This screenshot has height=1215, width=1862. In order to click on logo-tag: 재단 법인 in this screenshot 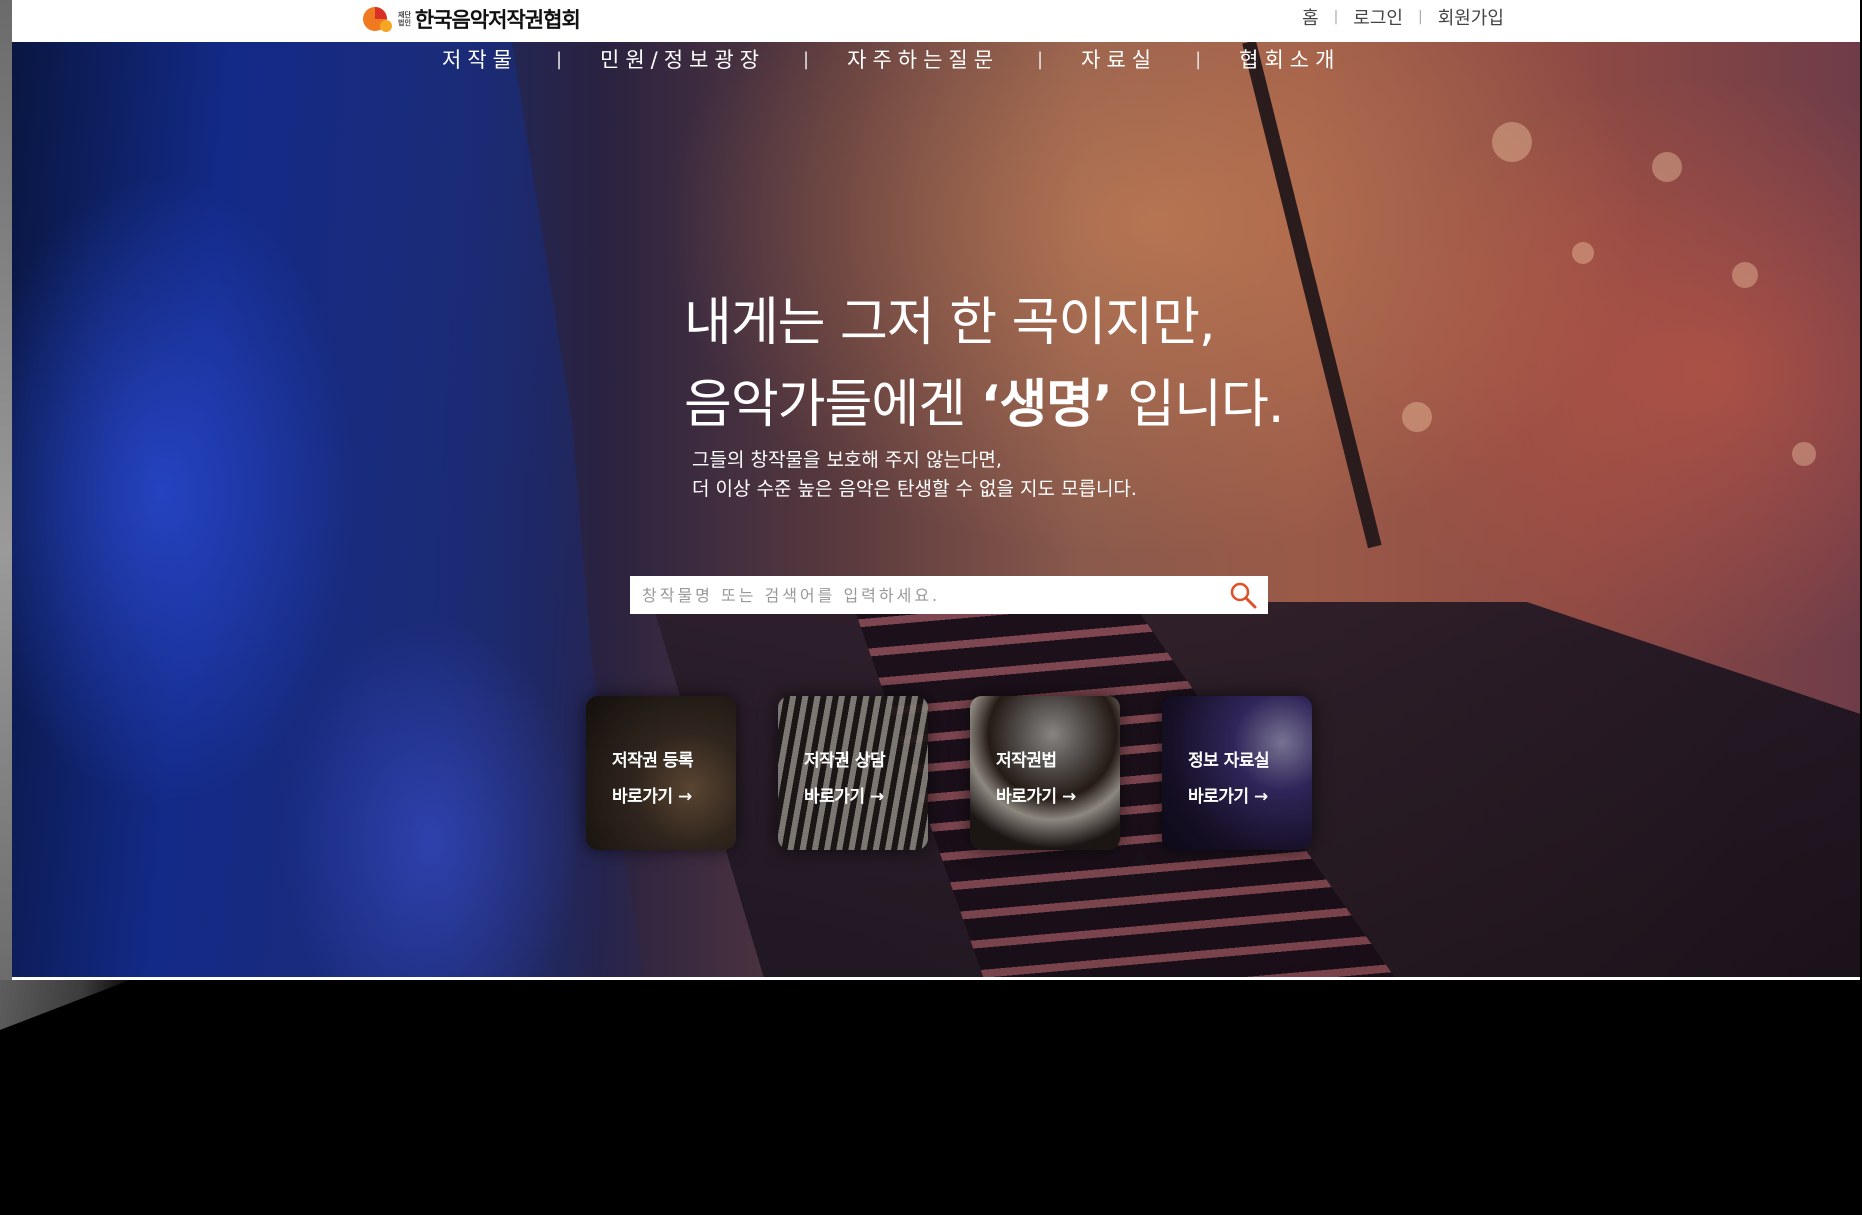, I will do `click(404, 19)`.